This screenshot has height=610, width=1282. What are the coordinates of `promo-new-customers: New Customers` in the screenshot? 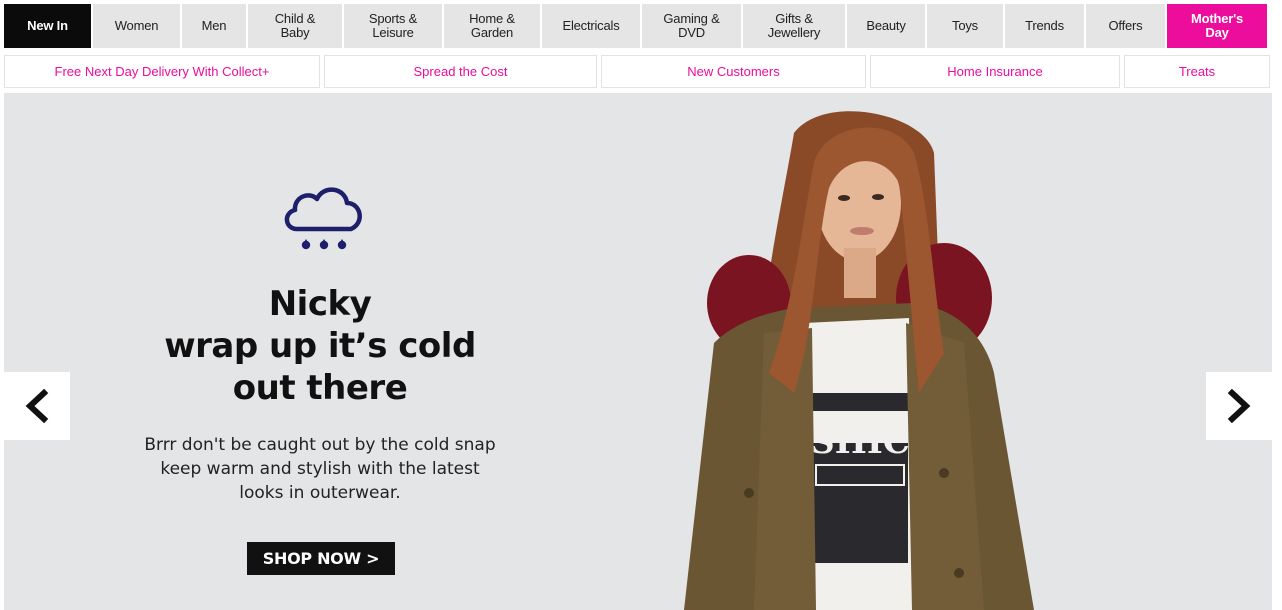 It's located at (733, 71).